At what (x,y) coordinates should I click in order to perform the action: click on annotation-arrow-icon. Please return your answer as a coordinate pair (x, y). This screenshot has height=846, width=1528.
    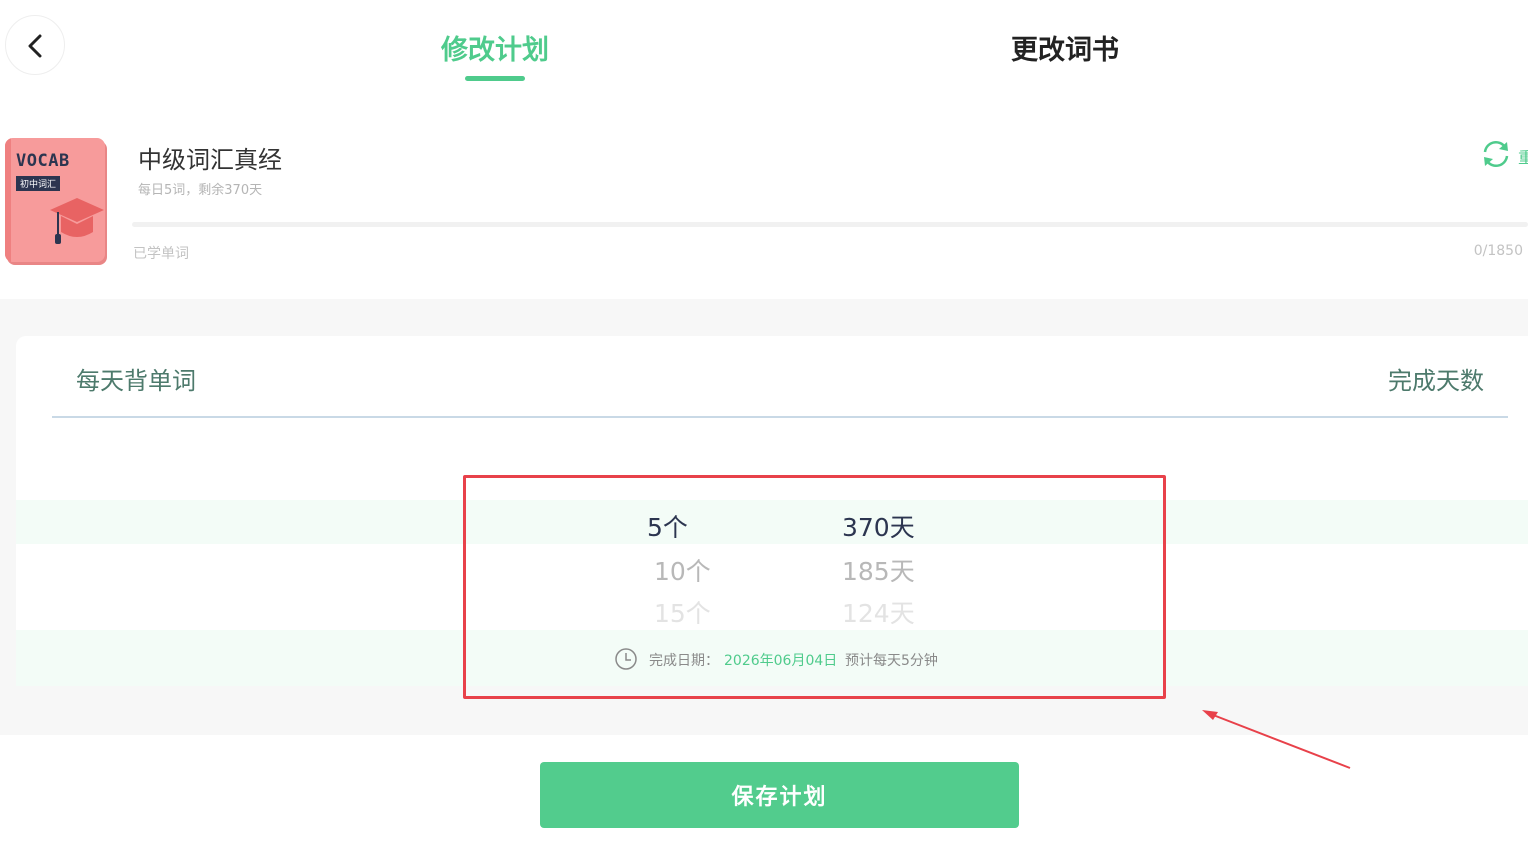
    Looking at the image, I should click on (1276, 739).